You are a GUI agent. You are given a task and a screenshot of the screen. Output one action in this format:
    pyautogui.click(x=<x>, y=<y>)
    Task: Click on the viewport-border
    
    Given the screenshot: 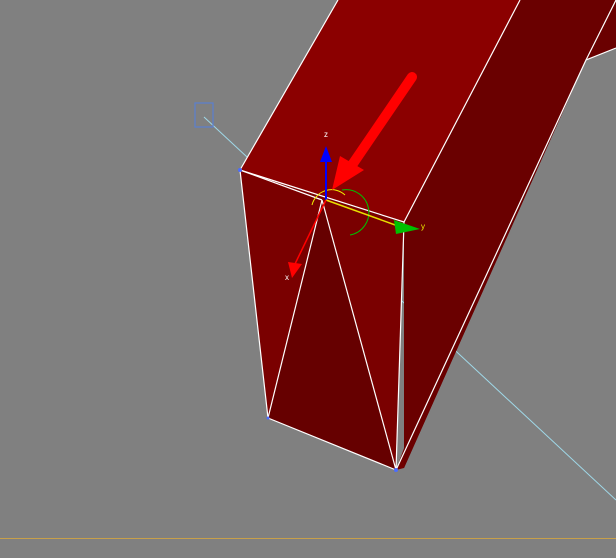 What is the action you would take?
    pyautogui.click(x=308, y=538)
    